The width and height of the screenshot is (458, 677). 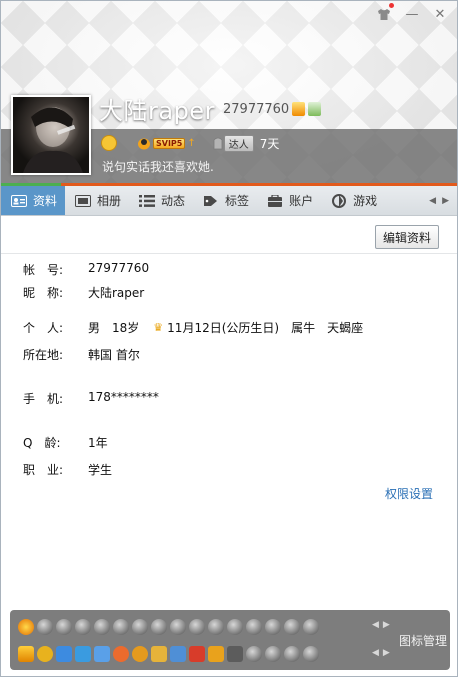 I want to click on profile-card-icon, so click(x=19, y=200).